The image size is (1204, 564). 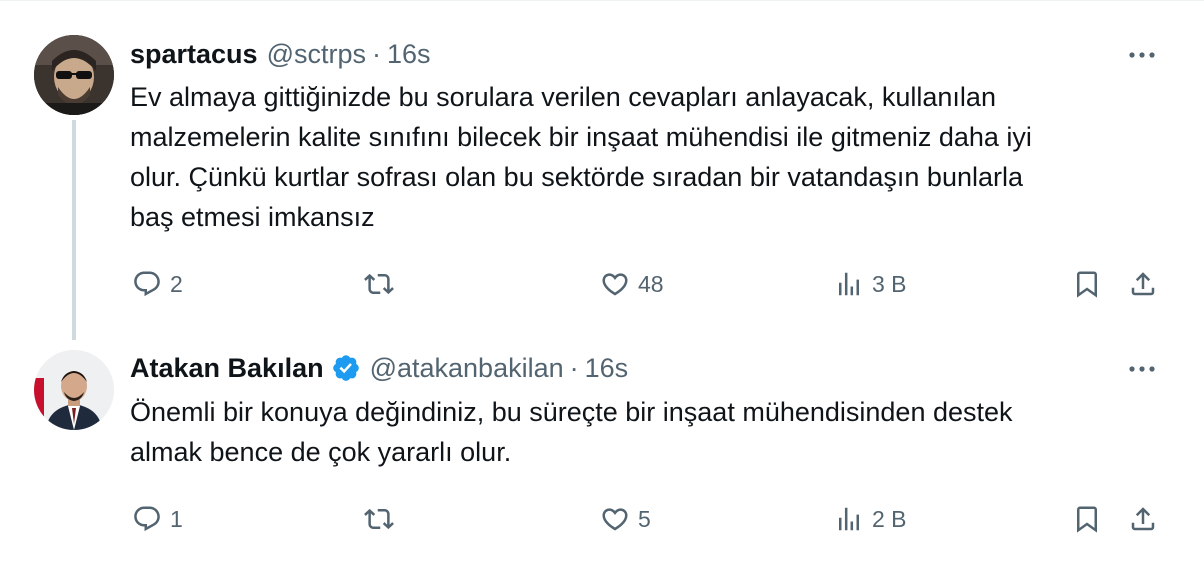 What do you see at coordinates (176, 518) in the screenshot?
I see `reply-count: 1` at bounding box center [176, 518].